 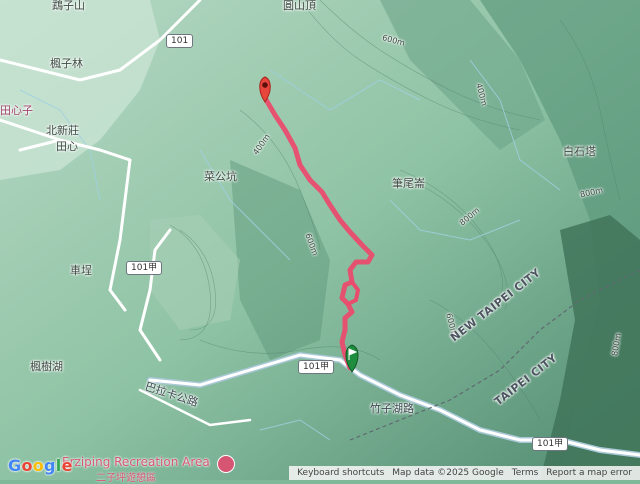 I want to click on map-data-attribution: Map data ©2025 Google, so click(x=448, y=473).